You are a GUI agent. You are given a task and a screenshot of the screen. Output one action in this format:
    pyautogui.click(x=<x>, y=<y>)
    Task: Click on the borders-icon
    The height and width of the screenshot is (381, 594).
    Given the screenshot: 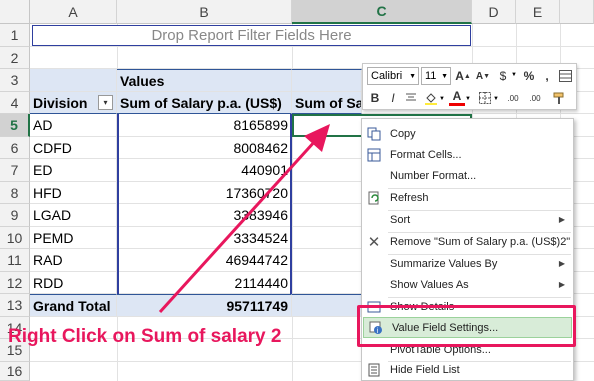 What is the action you would take?
    pyautogui.click(x=485, y=98)
    